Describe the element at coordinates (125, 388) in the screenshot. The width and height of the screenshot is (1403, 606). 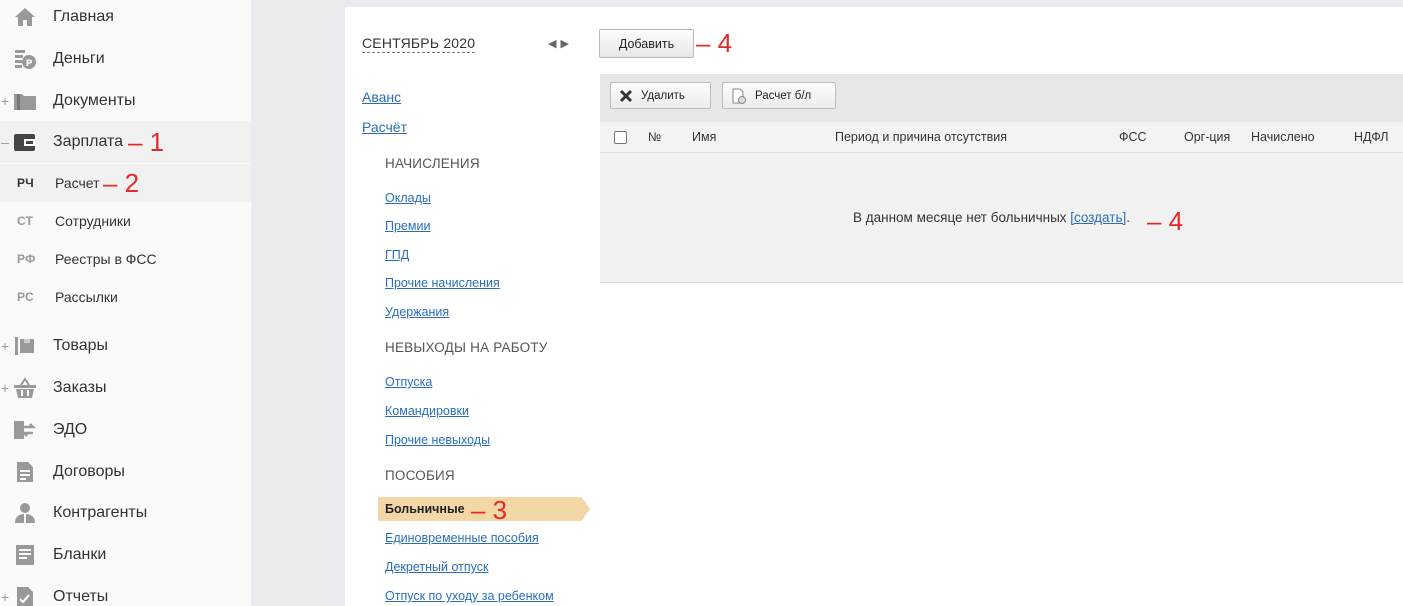
I see `sidebar-item-orders: + Заказы` at that location.